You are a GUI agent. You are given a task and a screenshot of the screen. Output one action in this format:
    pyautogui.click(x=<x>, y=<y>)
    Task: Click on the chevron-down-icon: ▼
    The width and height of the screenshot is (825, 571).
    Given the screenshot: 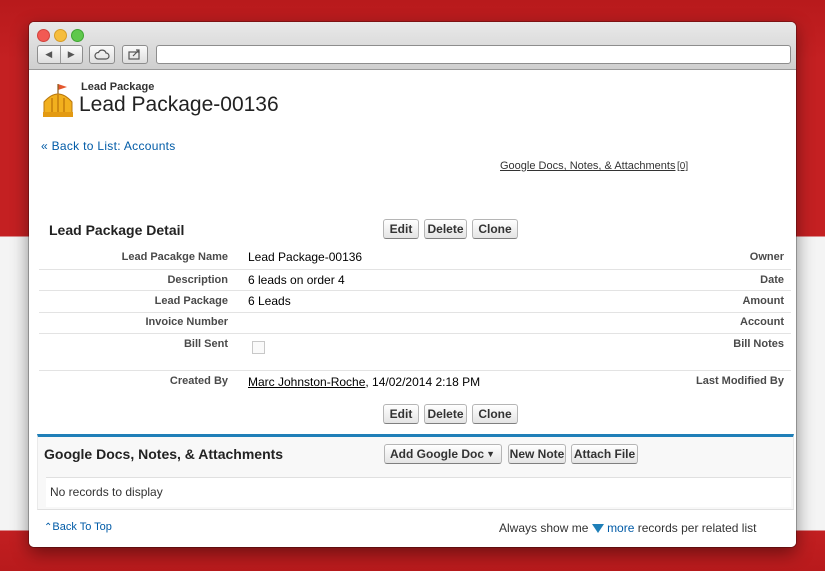 What is the action you would take?
    pyautogui.click(x=490, y=454)
    